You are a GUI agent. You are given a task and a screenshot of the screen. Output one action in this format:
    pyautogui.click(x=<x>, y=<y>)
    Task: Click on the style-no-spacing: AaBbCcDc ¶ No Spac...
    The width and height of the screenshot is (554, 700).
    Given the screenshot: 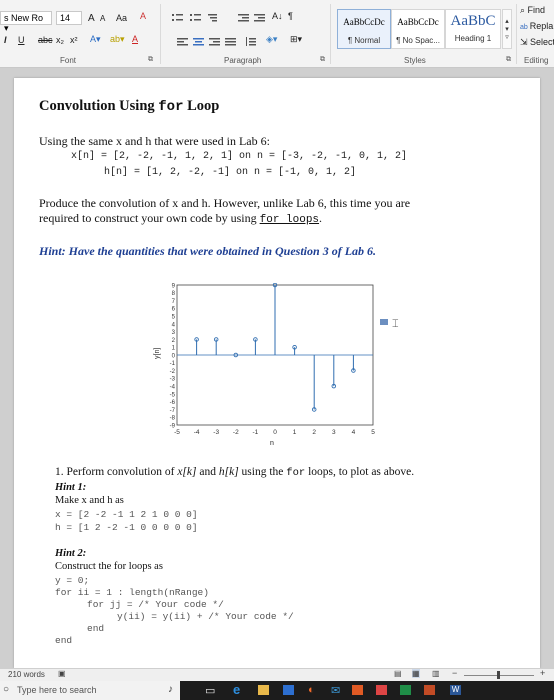 What is the action you would take?
    pyautogui.click(x=418, y=29)
    